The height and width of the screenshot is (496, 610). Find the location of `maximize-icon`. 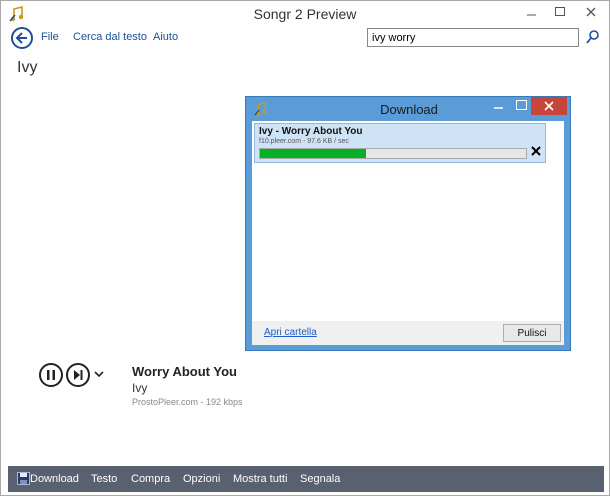

maximize-icon is located at coordinates (560, 11).